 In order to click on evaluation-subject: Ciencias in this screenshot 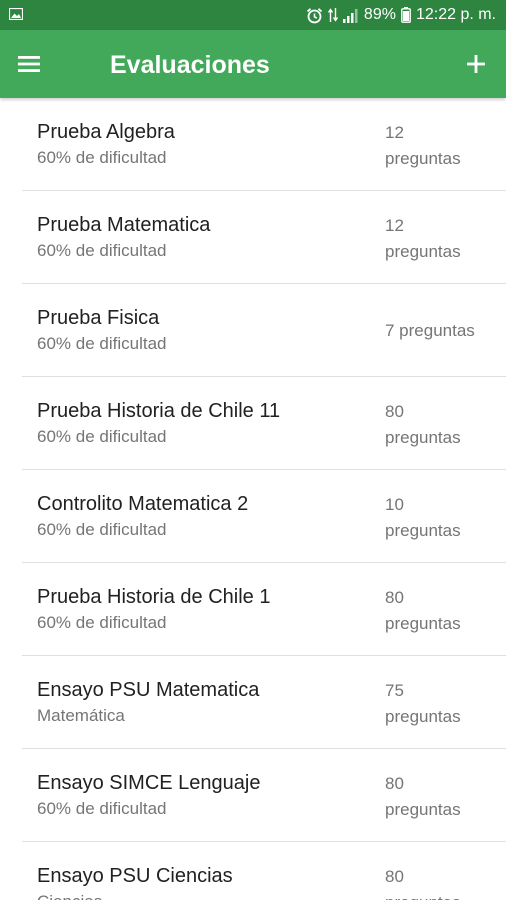, I will do `click(69, 896)`.